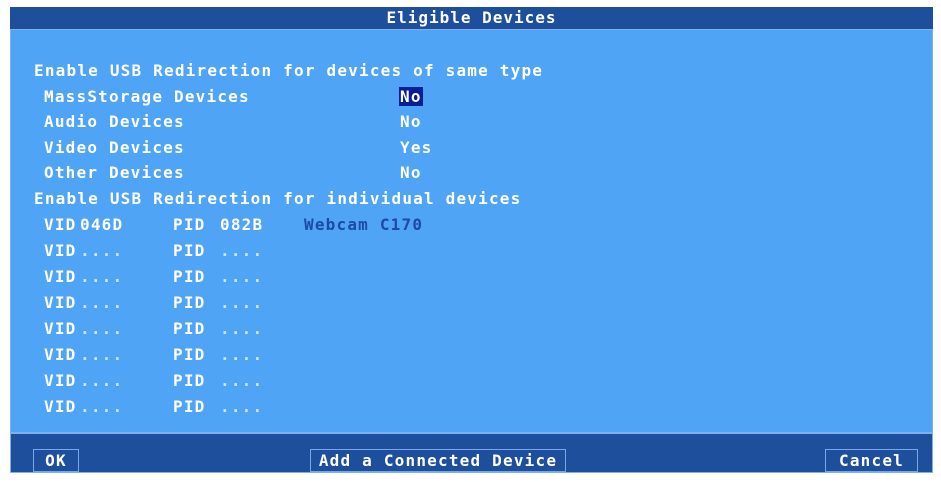 The image size is (941, 482). What do you see at coordinates (114, 147) in the screenshot?
I see `row-label-video: Video Devices` at bounding box center [114, 147].